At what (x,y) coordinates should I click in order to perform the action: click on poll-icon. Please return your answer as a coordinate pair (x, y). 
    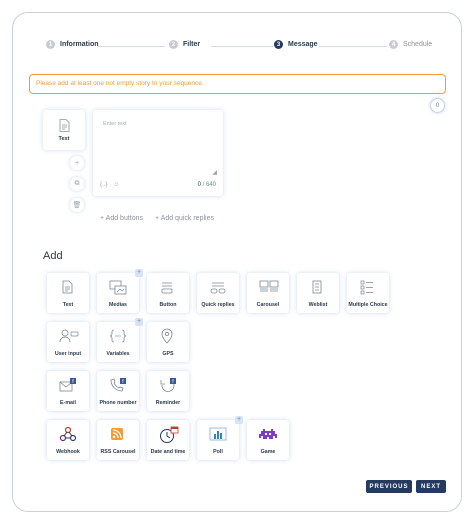
    Looking at the image, I should click on (218, 434).